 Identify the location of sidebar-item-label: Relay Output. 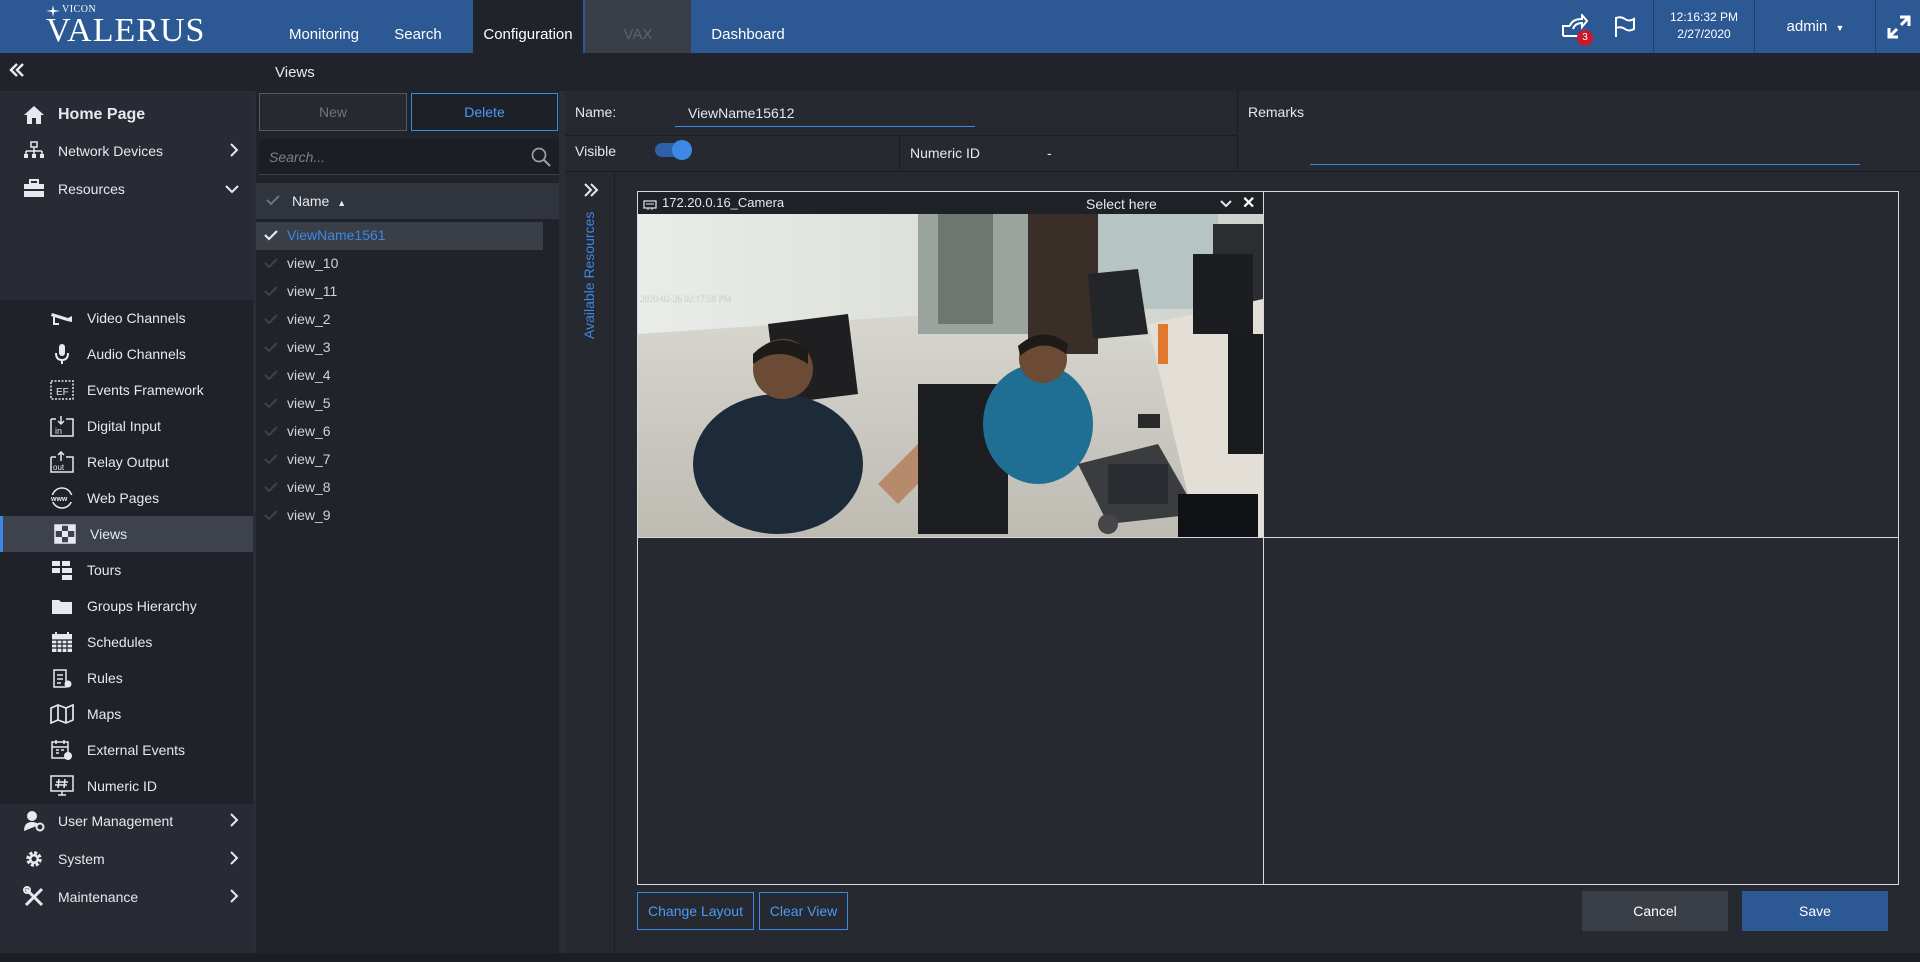
(128, 462).